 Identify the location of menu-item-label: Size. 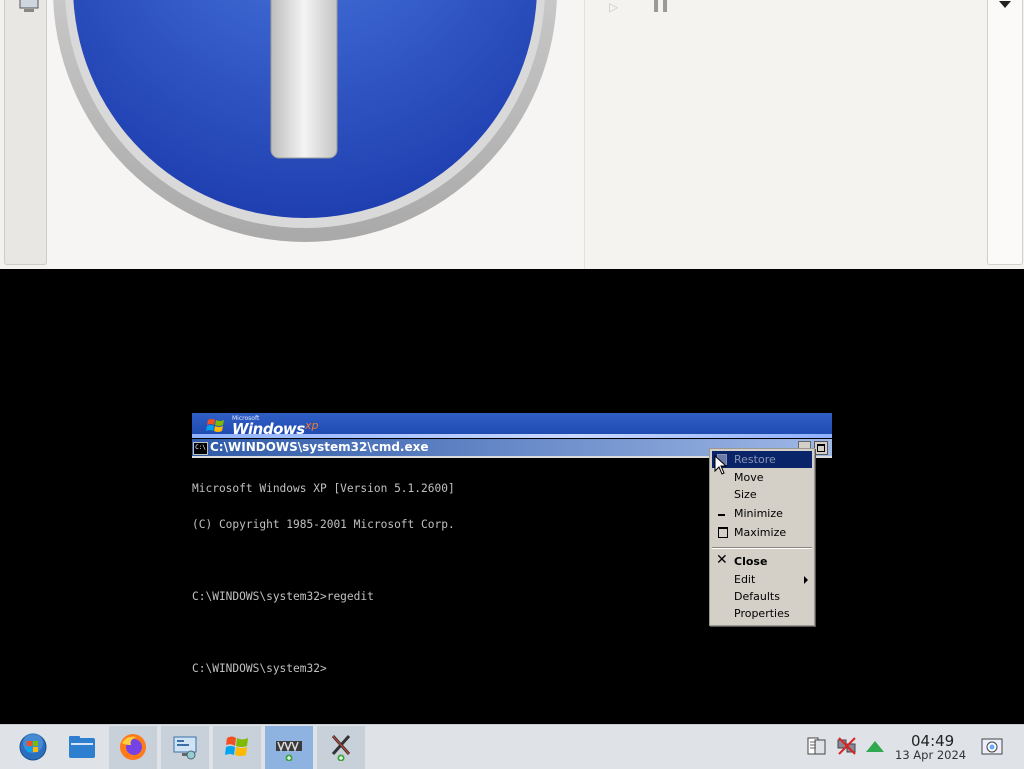
(745, 494).